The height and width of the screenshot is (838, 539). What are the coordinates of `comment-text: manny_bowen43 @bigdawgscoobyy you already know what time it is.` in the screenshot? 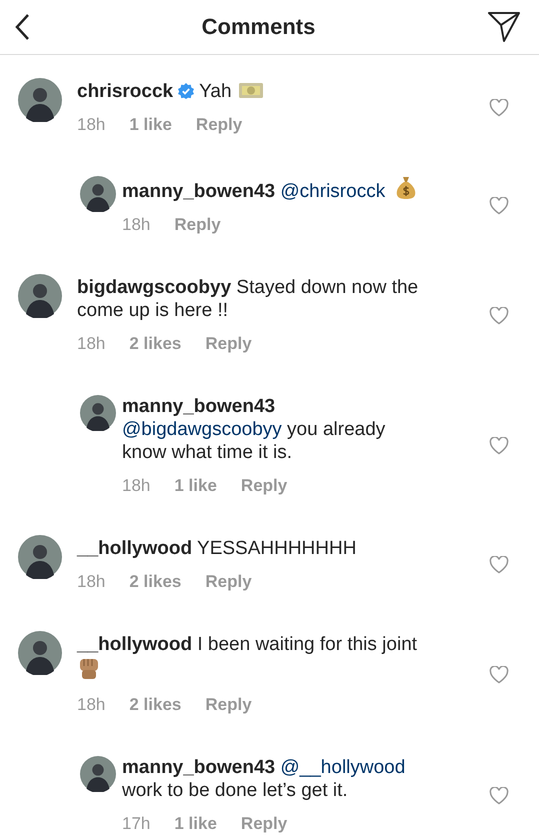 It's located at (254, 429).